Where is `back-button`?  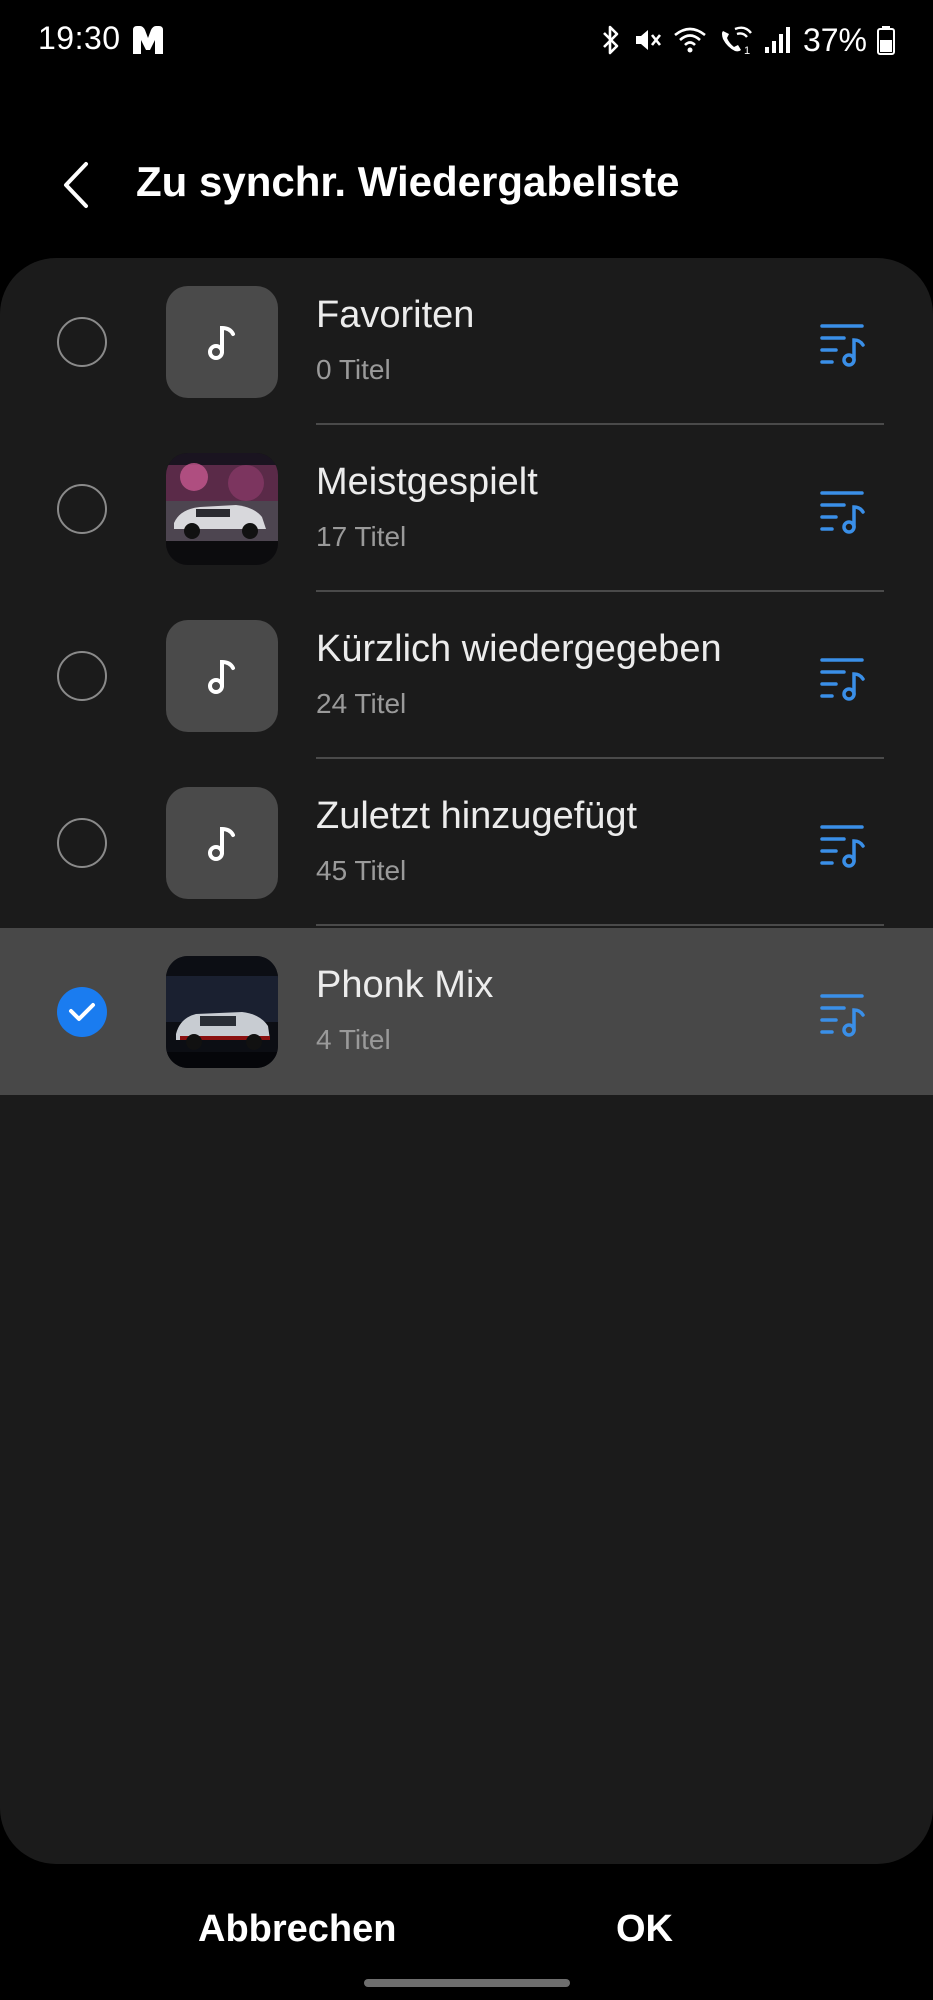
back-button is located at coordinates (75, 185).